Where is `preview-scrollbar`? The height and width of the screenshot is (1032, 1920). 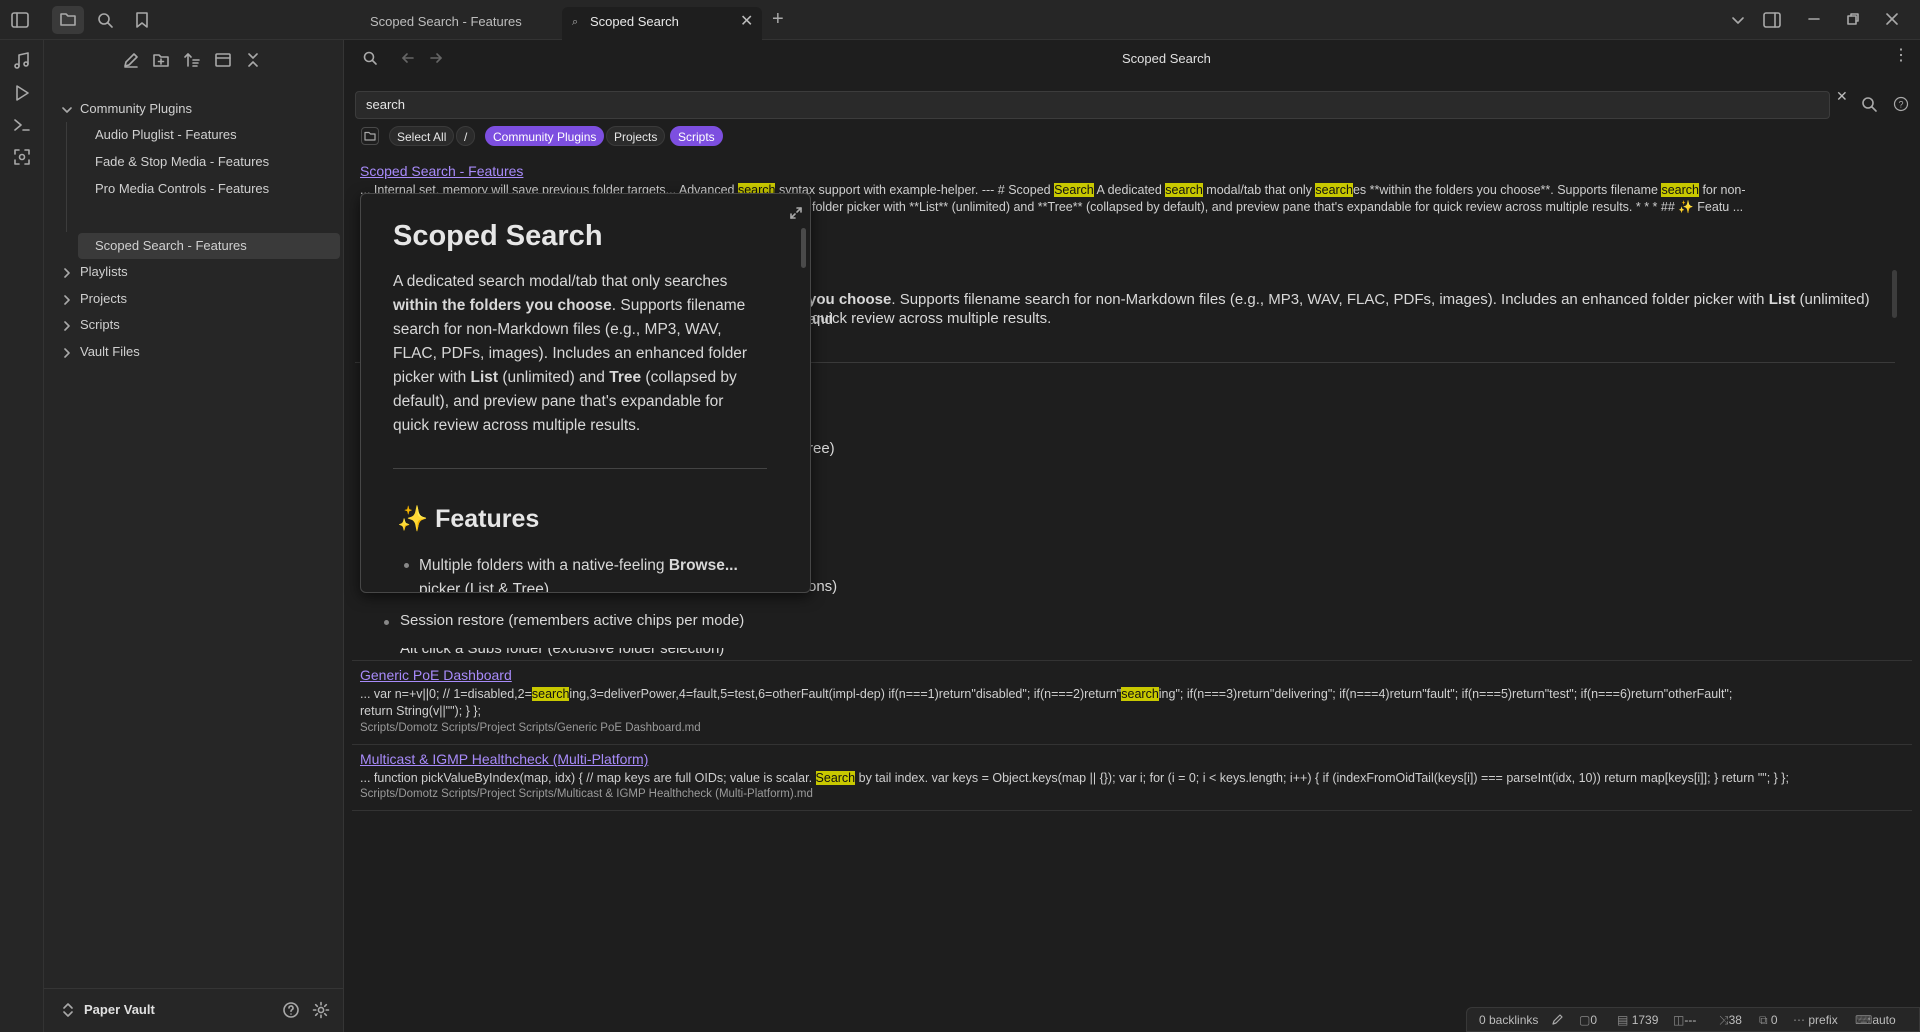 preview-scrollbar is located at coordinates (1894, 294).